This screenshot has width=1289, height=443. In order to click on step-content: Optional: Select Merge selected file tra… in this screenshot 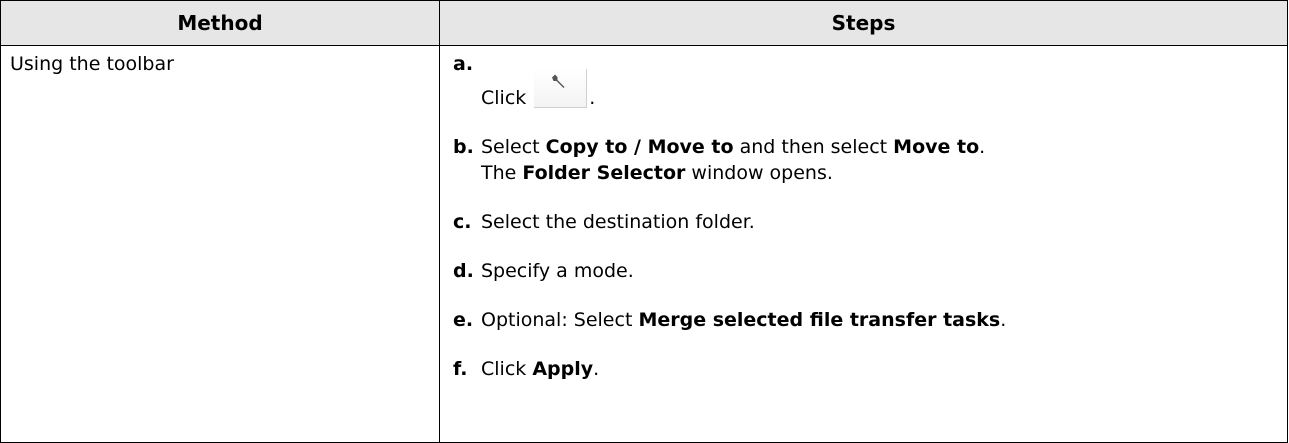, I will do `click(744, 320)`.